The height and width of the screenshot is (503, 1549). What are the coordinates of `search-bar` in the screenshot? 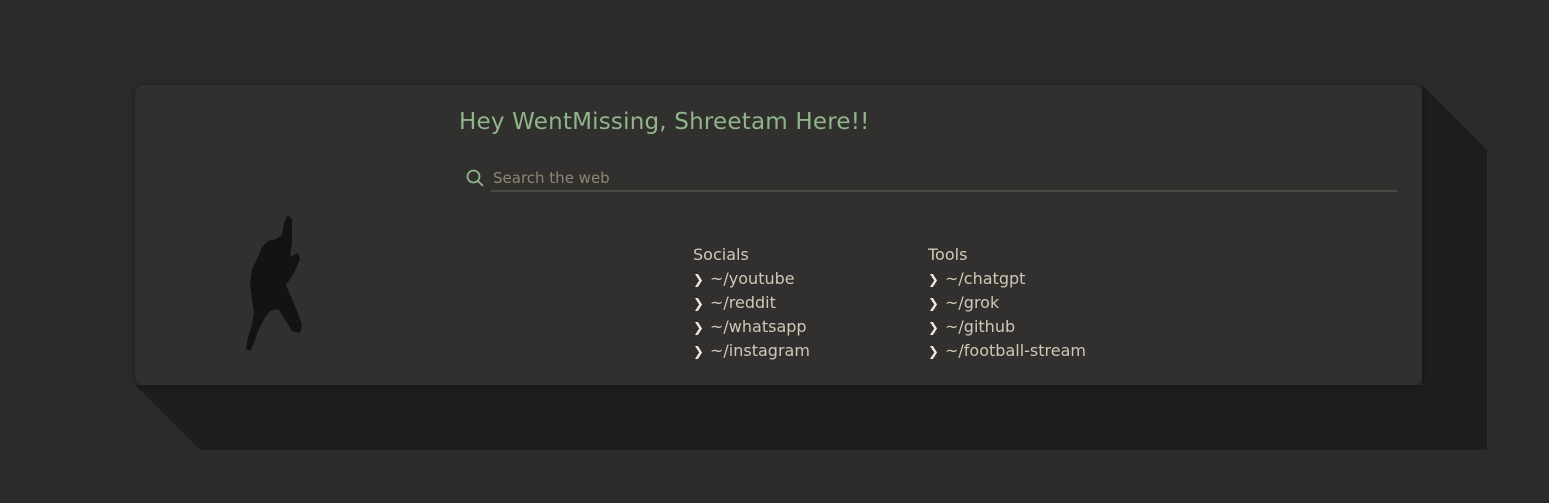 It's located at (930, 180).